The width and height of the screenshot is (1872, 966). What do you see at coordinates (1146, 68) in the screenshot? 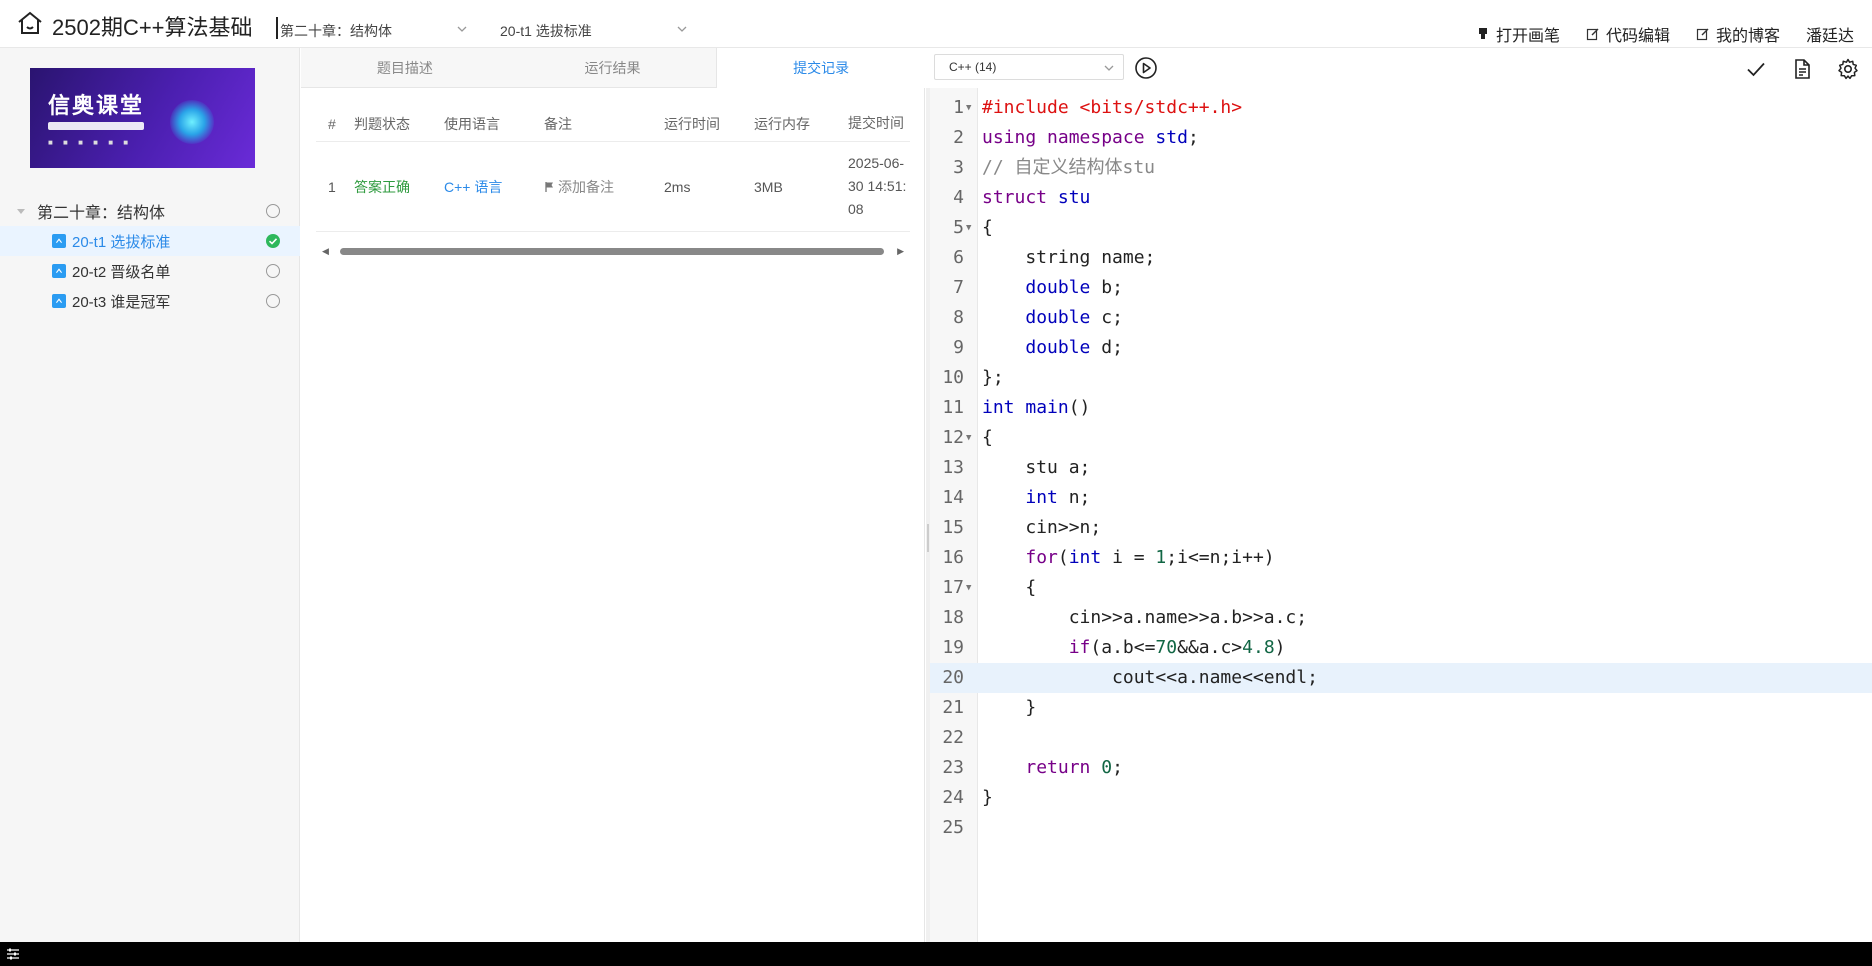
I see `run-play-icon` at bounding box center [1146, 68].